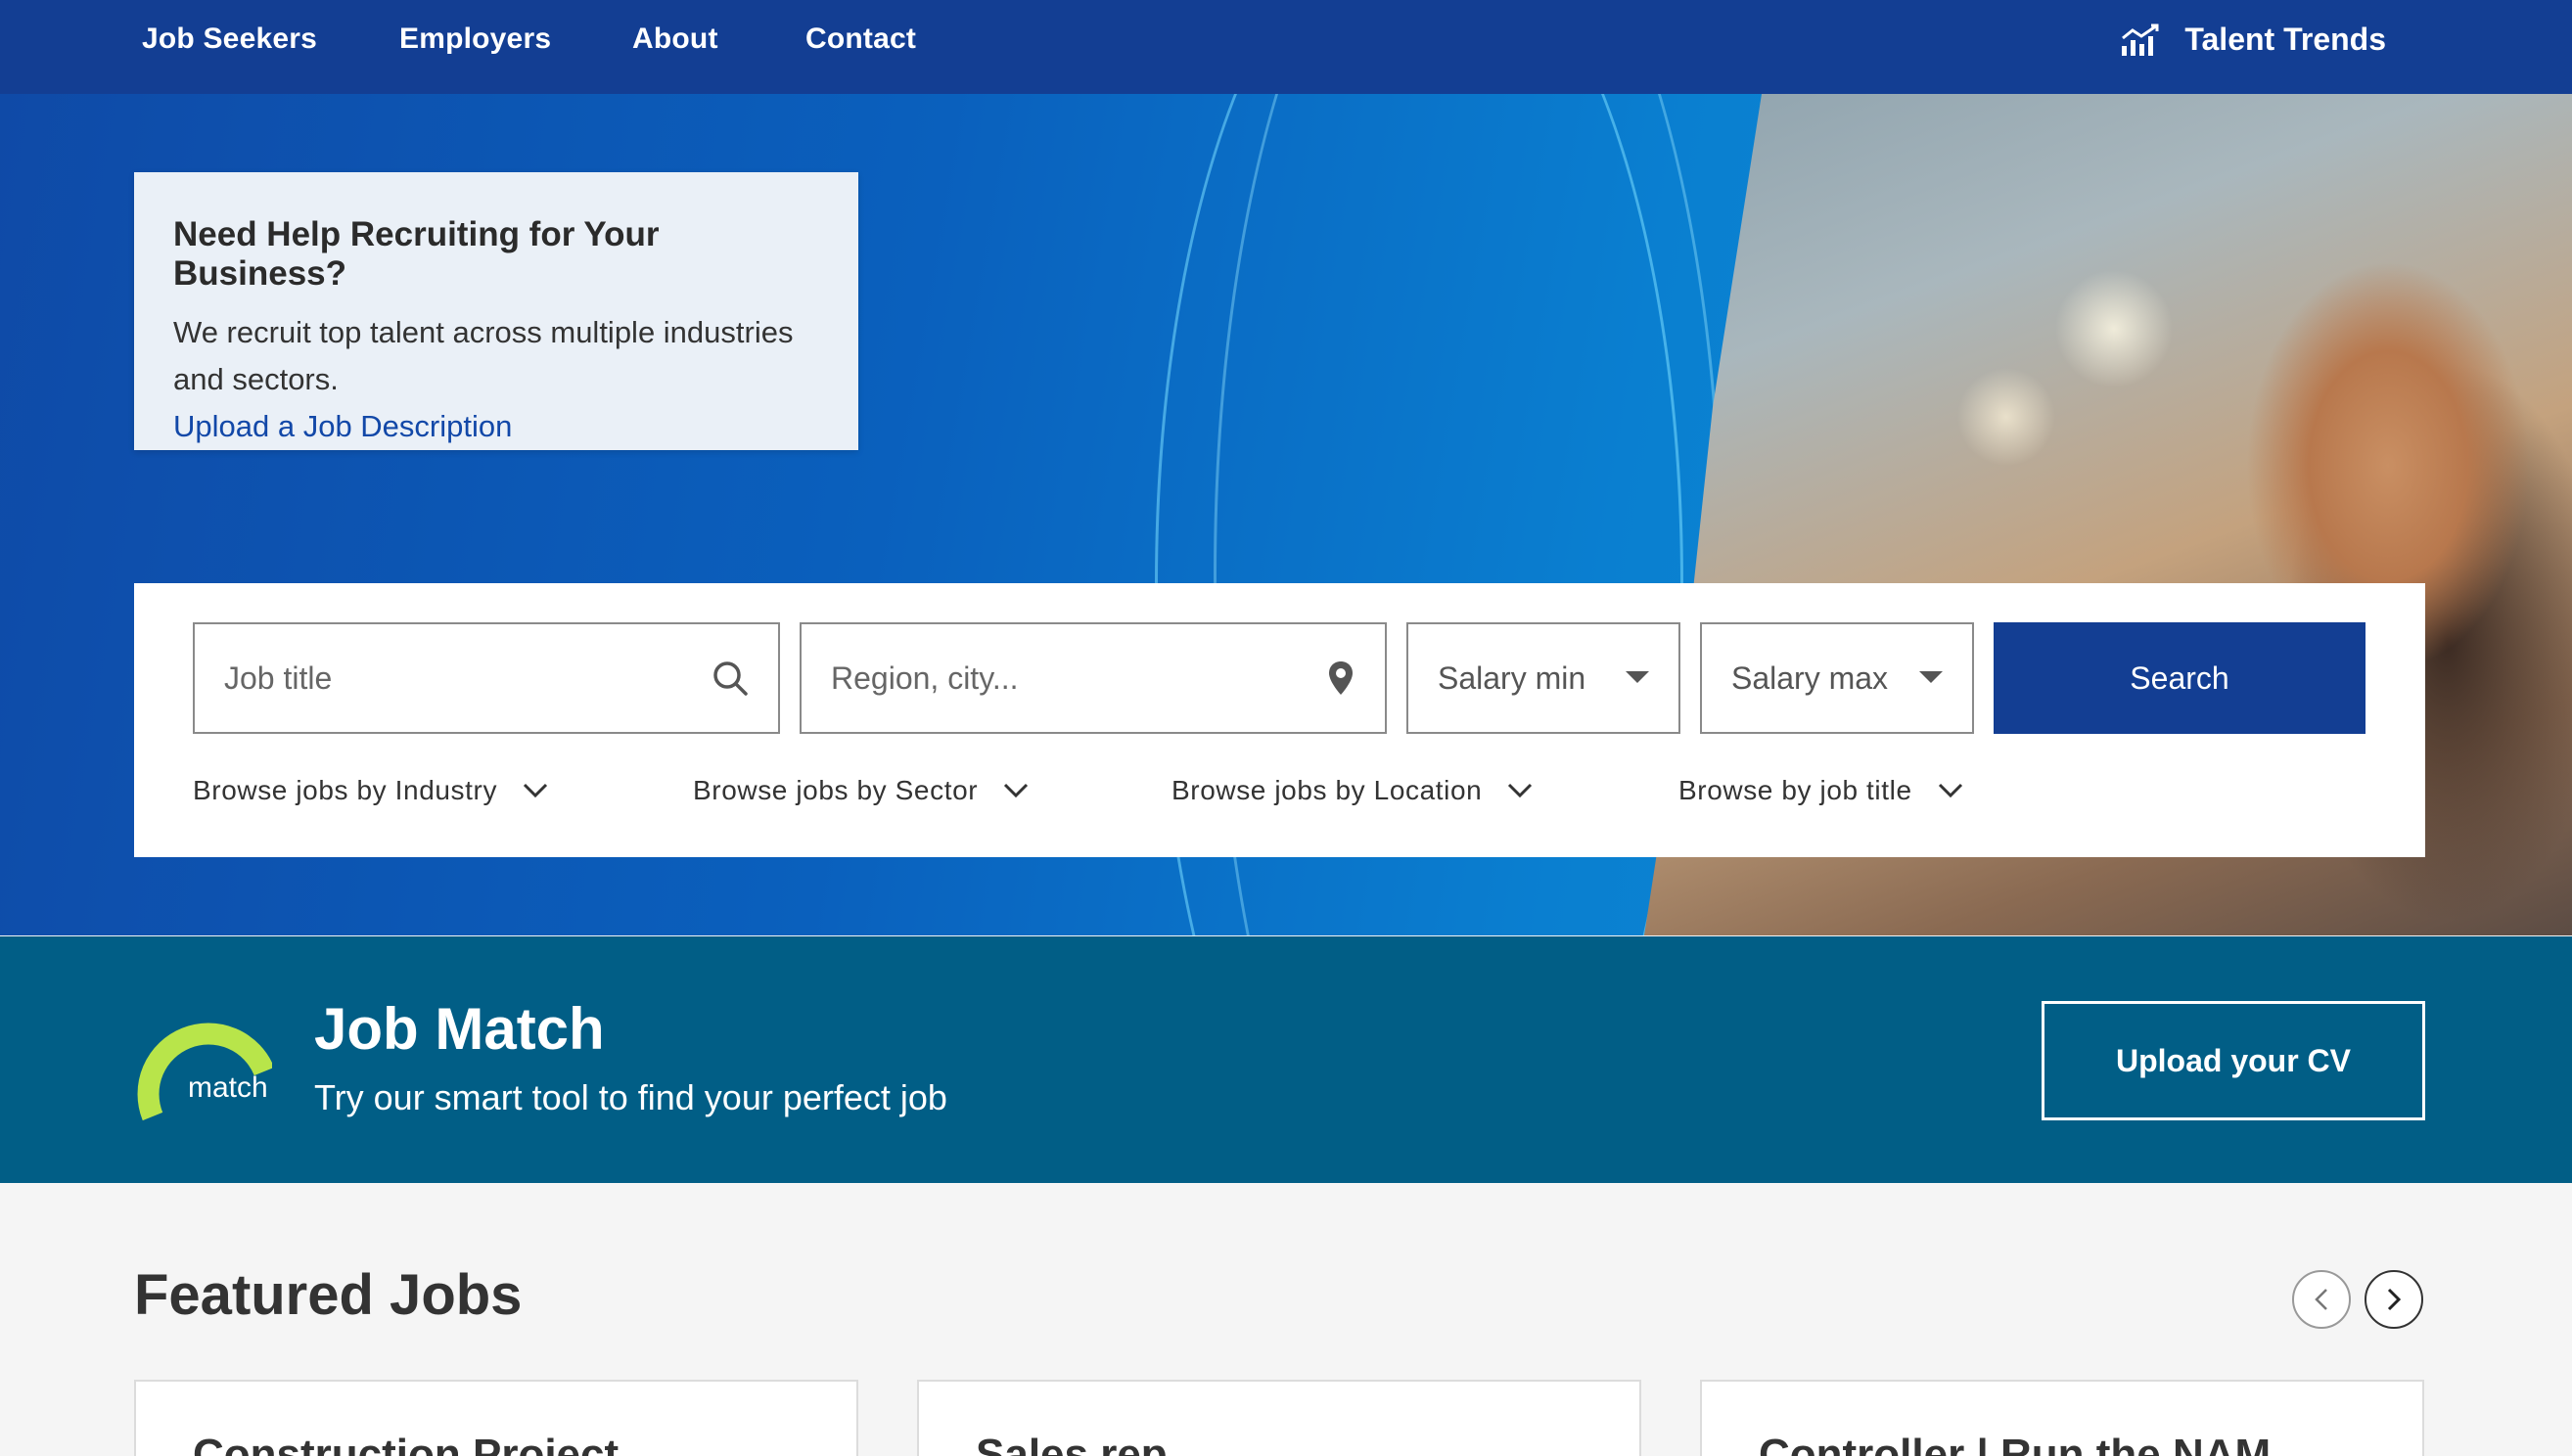 This screenshot has width=2572, height=1456. Describe the element at coordinates (228, 1087) in the screenshot. I see `match-logo-text: match` at that location.